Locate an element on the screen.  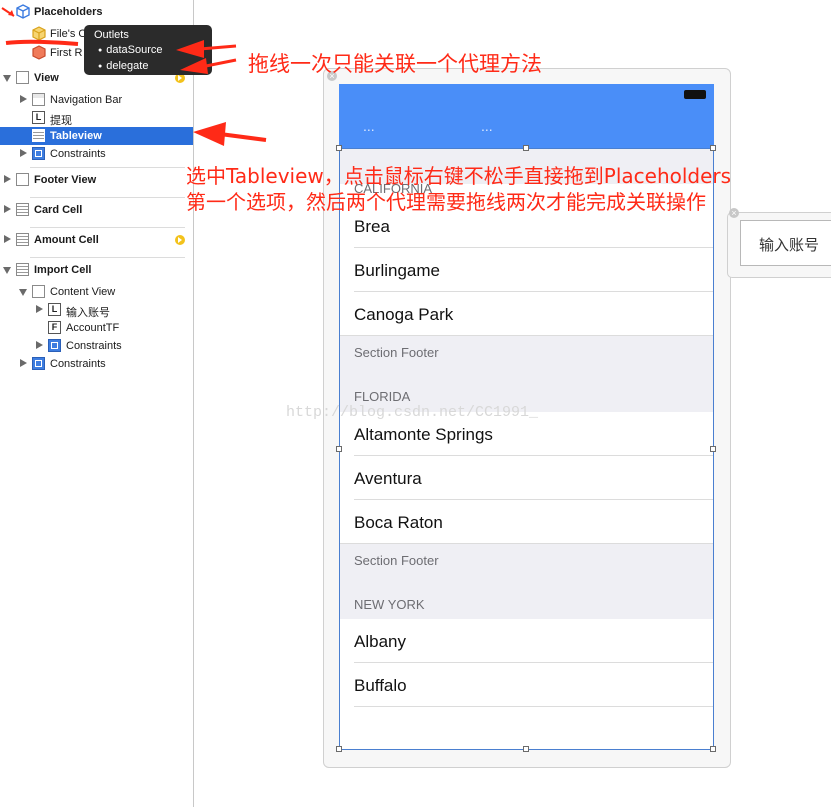
annotation-layer is located at coordinates (134, 76).